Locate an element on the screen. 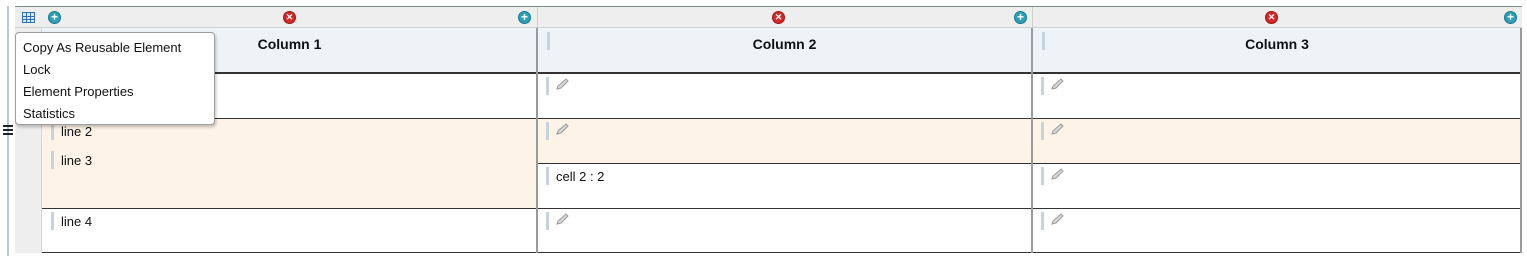 Image resolution: width=1527 pixels, height=259 pixels. menu-item-lock: Lock is located at coordinates (115, 70).